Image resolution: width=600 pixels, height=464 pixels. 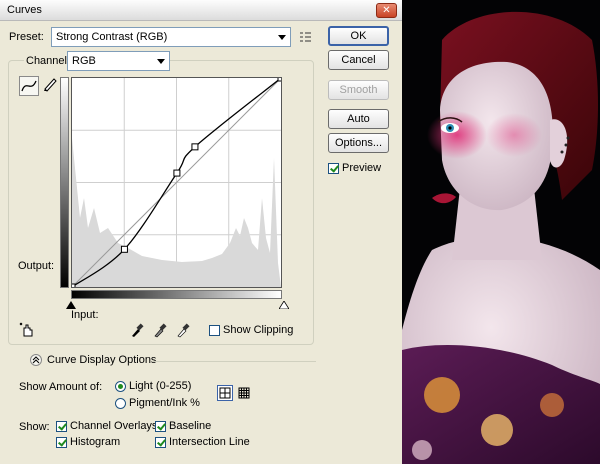 I want to click on gray-eyedropper-tool, so click(x=160, y=330).